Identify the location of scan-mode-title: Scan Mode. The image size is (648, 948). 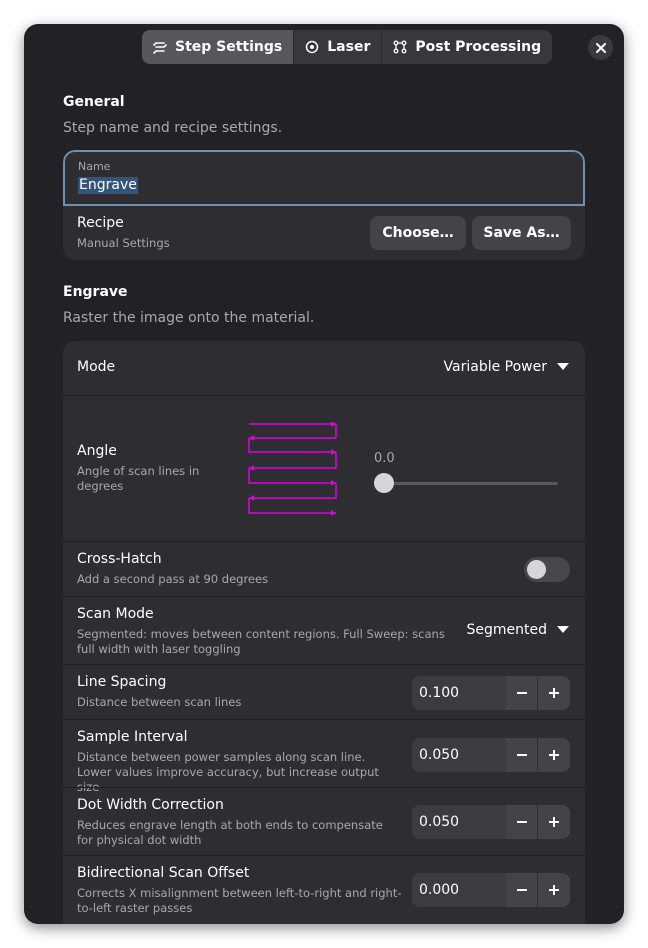
(115, 614).